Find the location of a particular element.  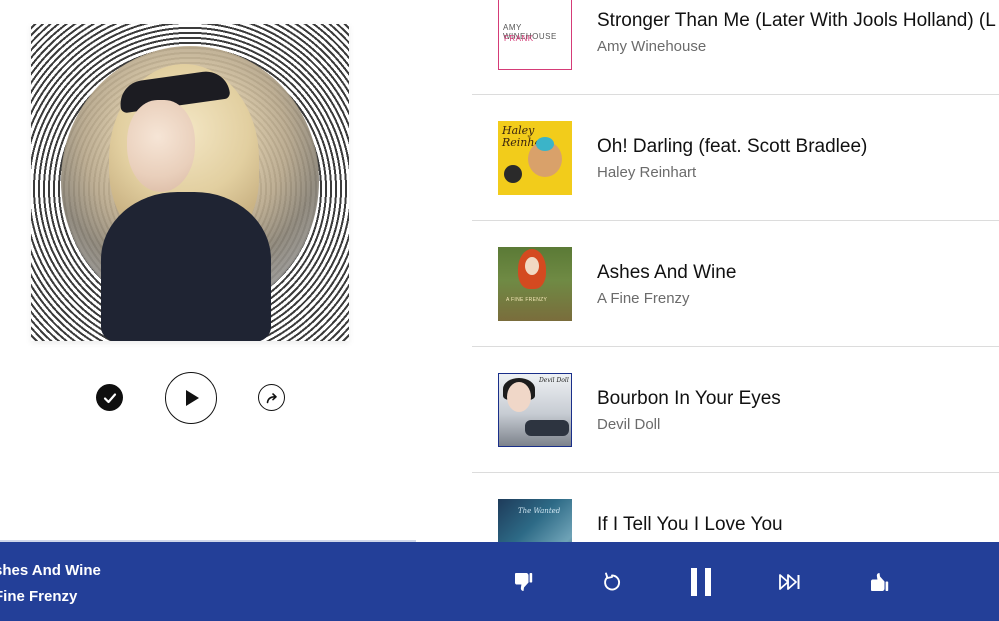

track-thumbnail: The Wanted is located at coordinates (535, 520).